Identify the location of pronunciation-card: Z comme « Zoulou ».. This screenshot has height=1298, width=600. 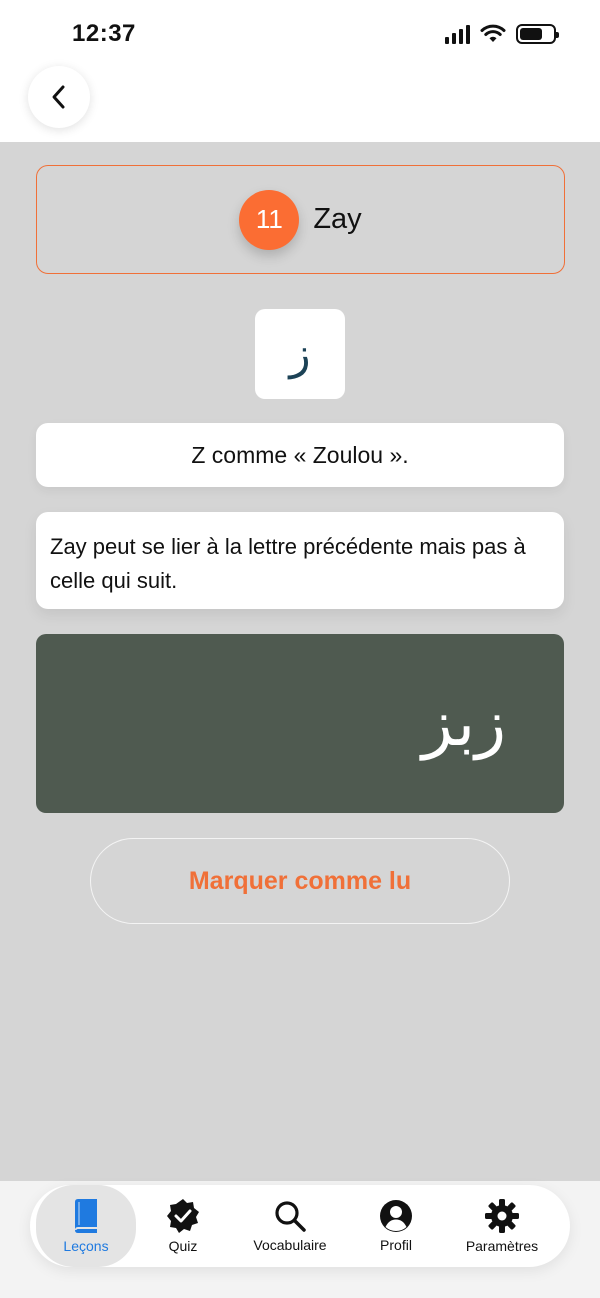
(300, 455).